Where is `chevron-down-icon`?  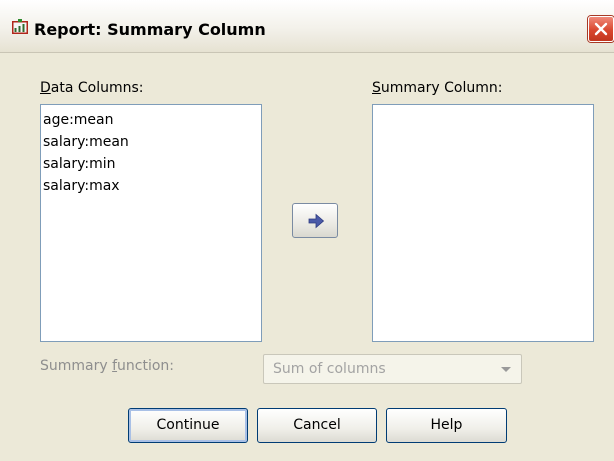
chevron-down-icon is located at coordinates (506, 369).